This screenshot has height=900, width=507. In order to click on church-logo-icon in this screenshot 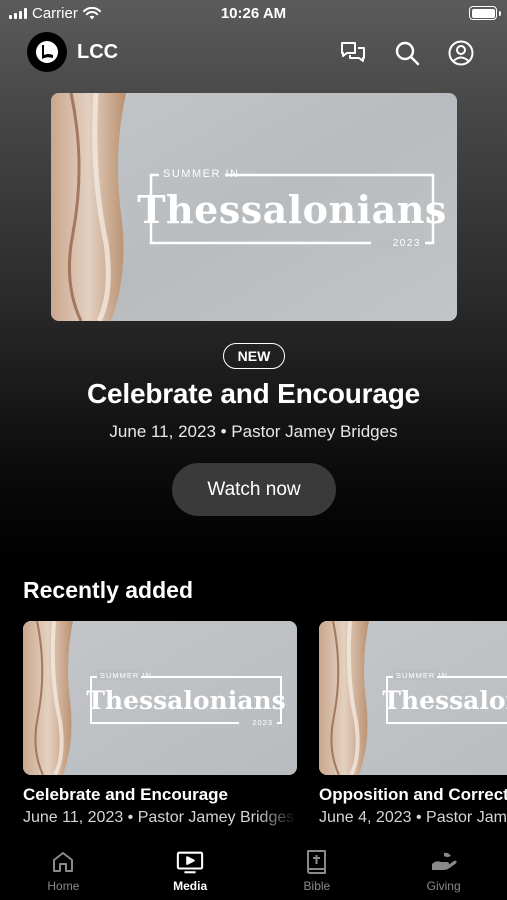, I will do `click(47, 52)`.